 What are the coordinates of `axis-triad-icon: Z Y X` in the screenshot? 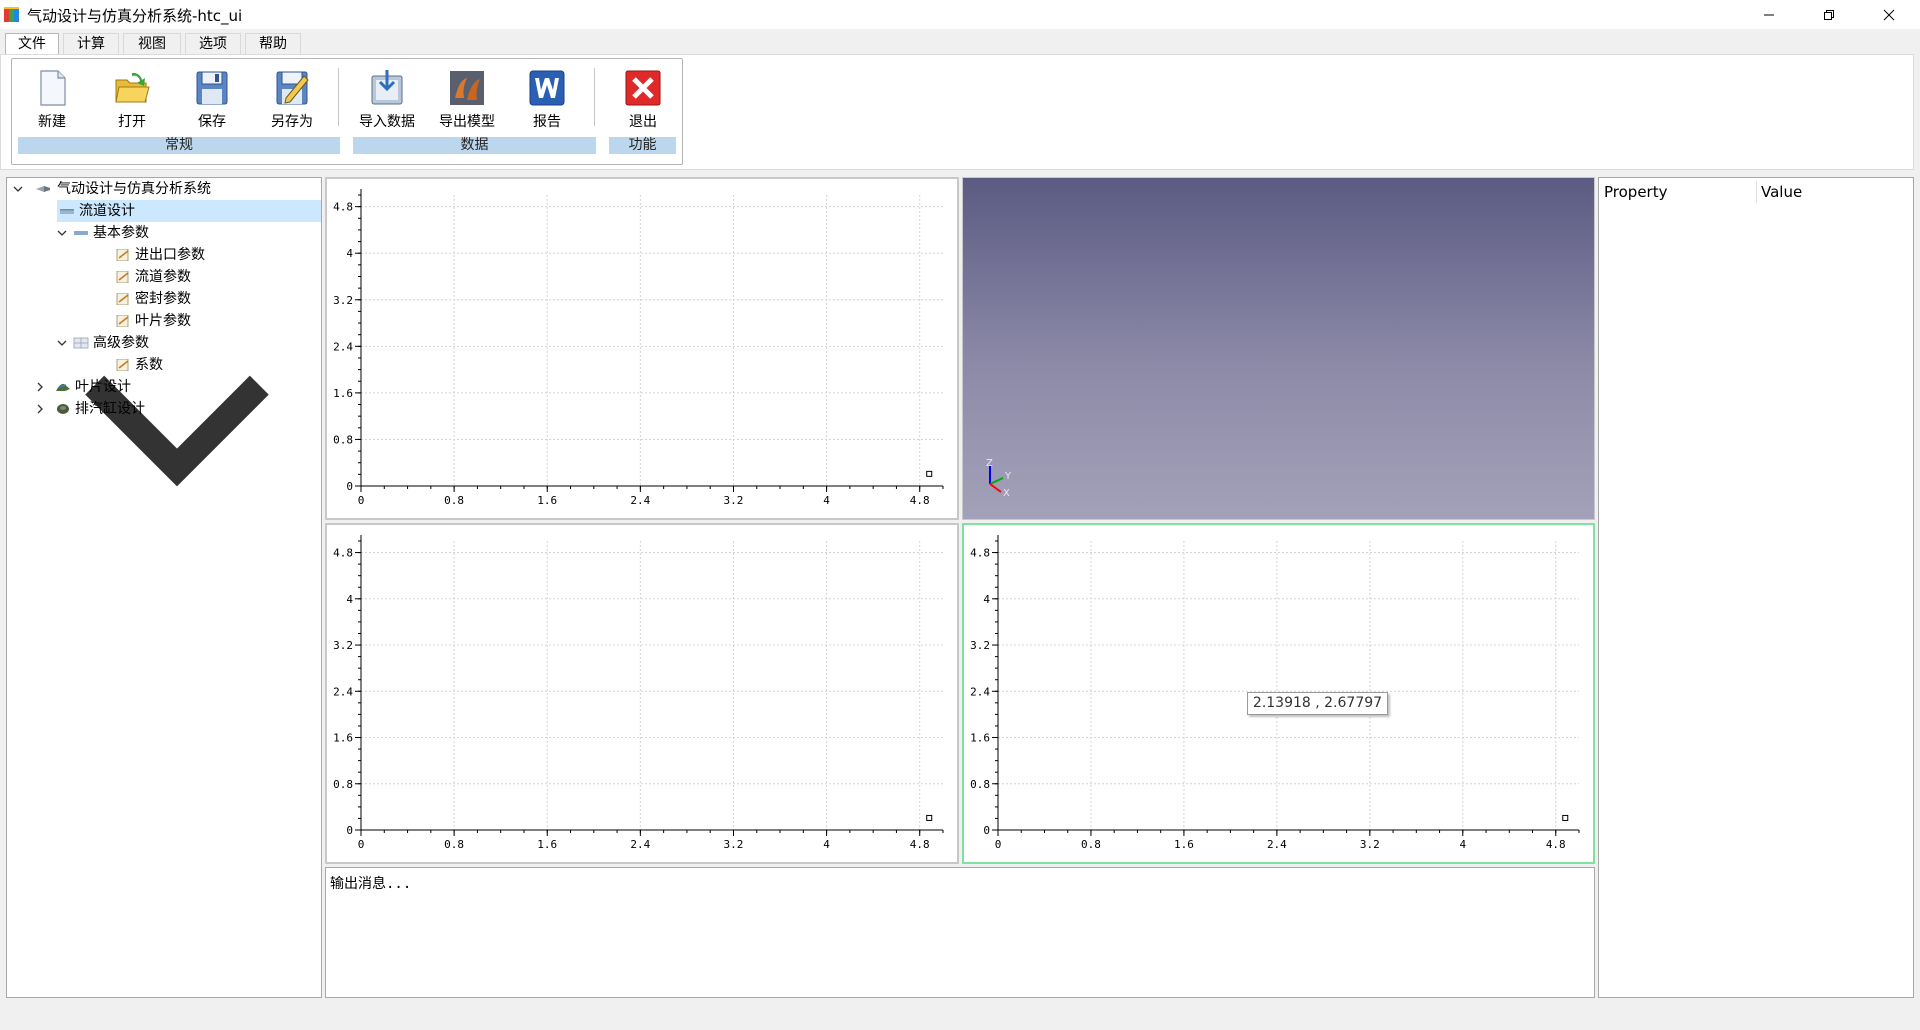 It's located at (999, 478).